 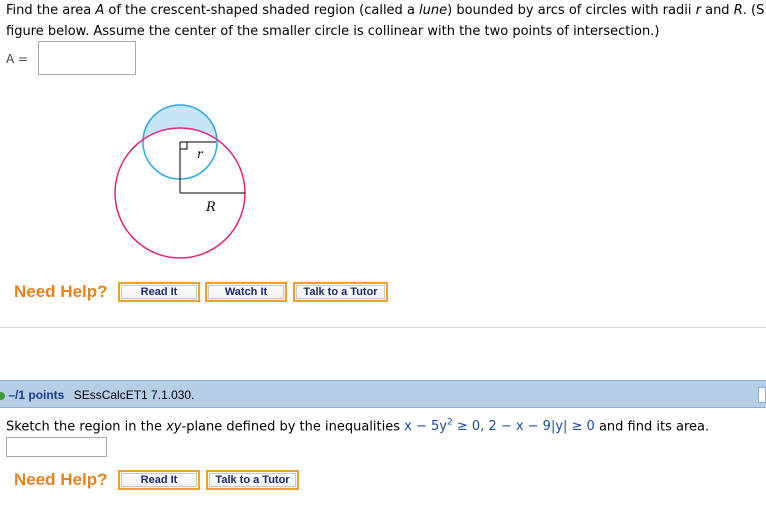 What do you see at coordinates (210, 207) in the screenshot?
I see `large-radius-label: R` at bounding box center [210, 207].